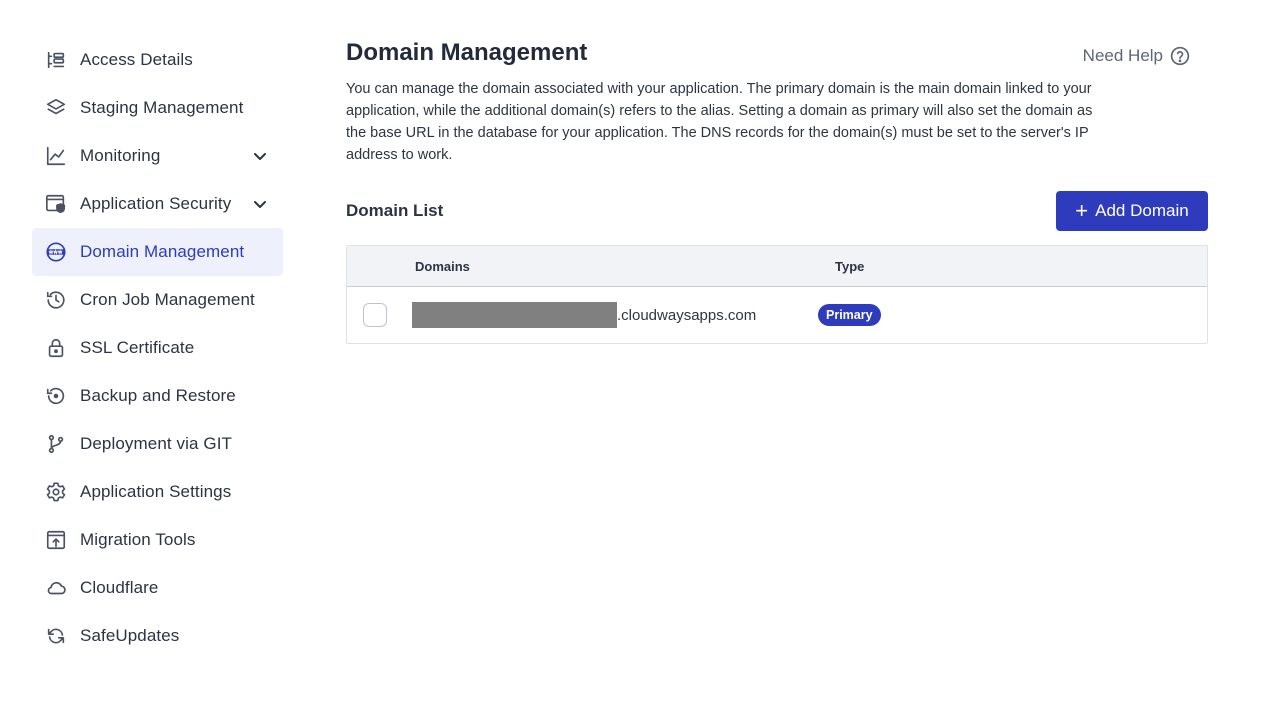 The image size is (1268, 713). I want to click on domain-table: Domains Type .cloudwaysapps.com Primary, so click(777, 294).